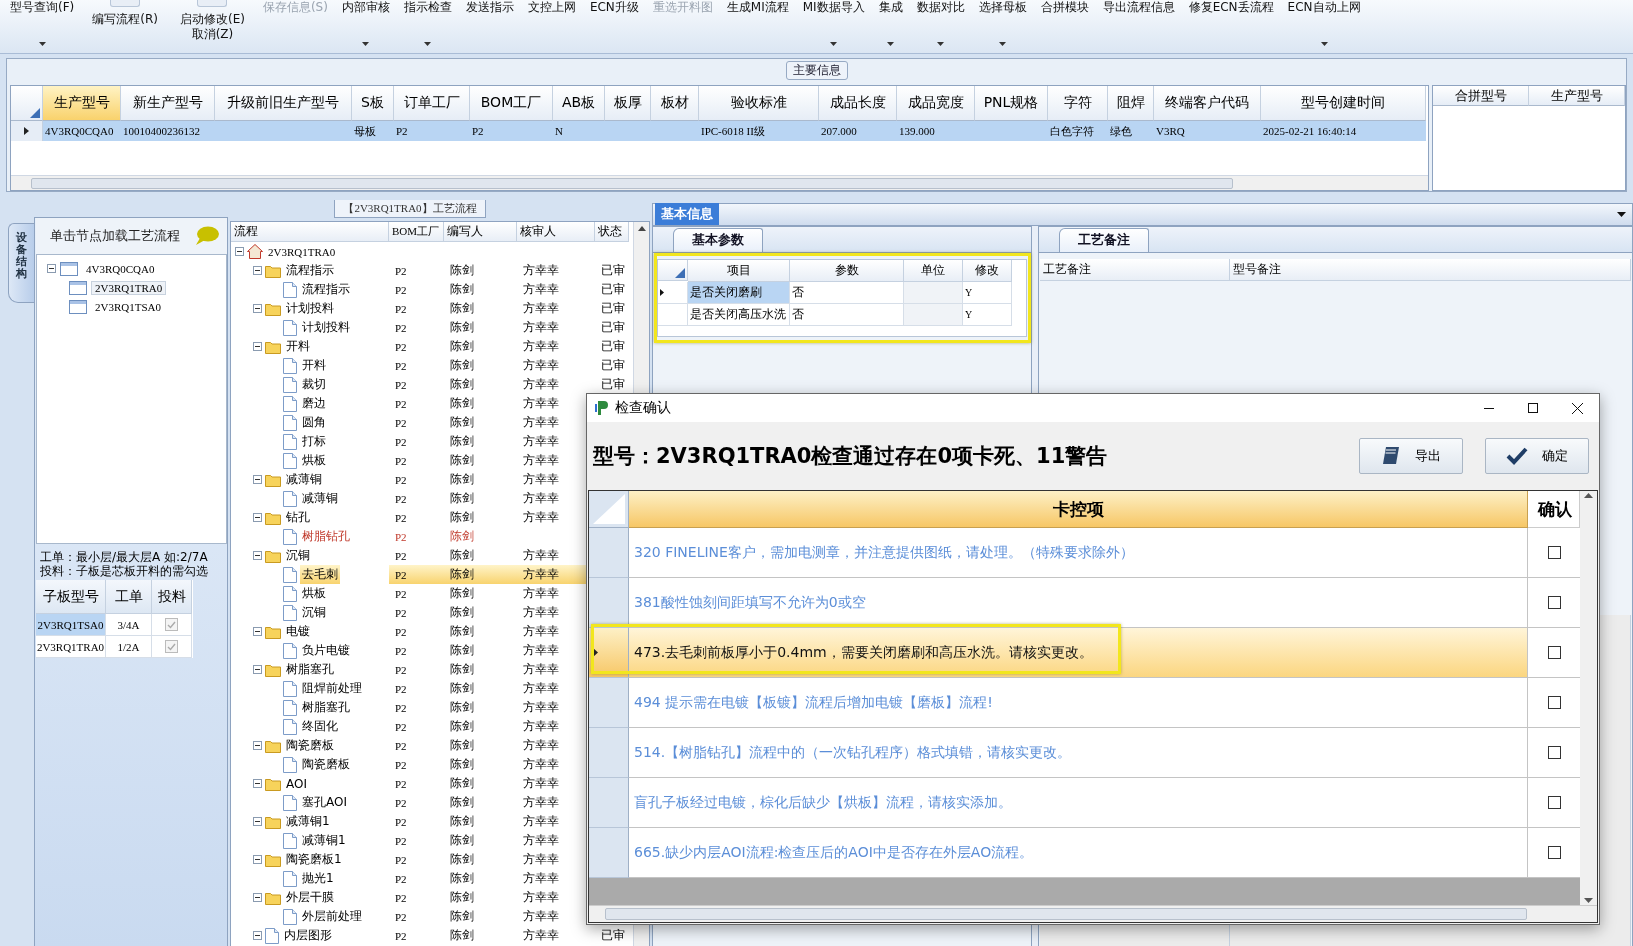 Image resolution: width=1633 pixels, height=946 pixels. What do you see at coordinates (1411, 456) in the screenshot?
I see `export-button: 导出` at bounding box center [1411, 456].